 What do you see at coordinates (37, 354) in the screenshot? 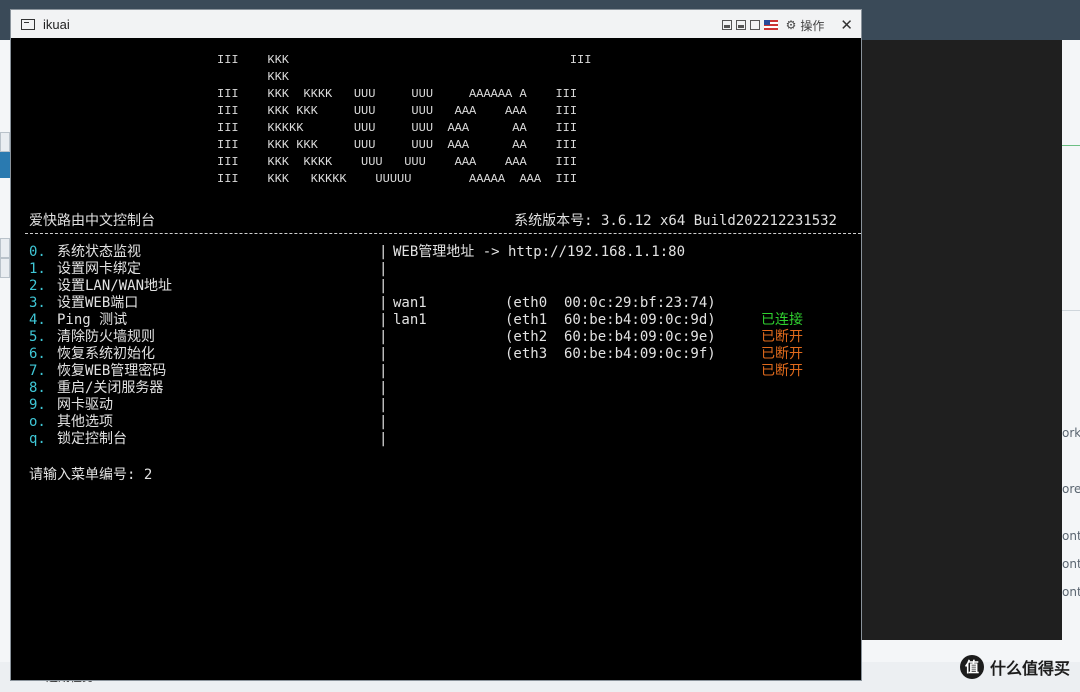
I see `menu-key: 6.` at bounding box center [37, 354].